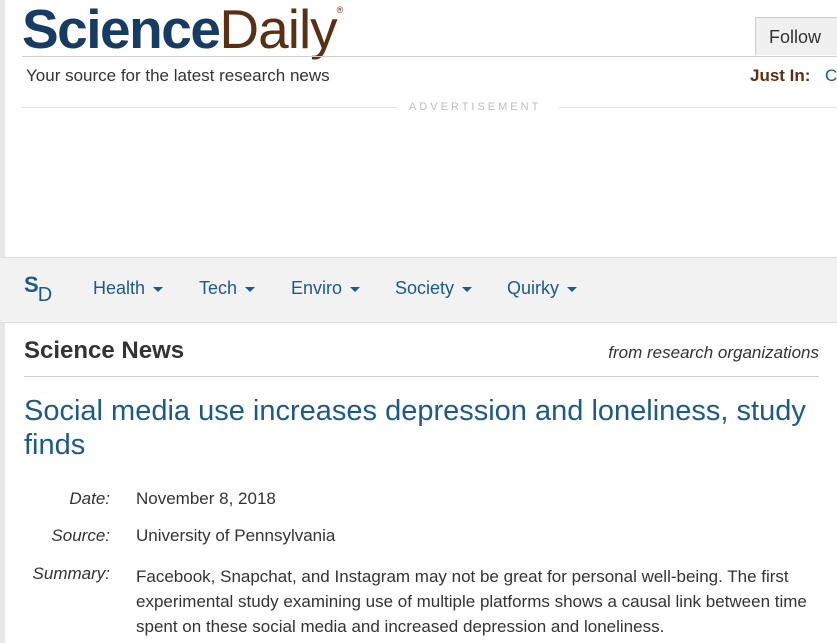  Describe the element at coordinates (178, 75) in the screenshot. I see `tagline: Your source for the latest research news` at that location.